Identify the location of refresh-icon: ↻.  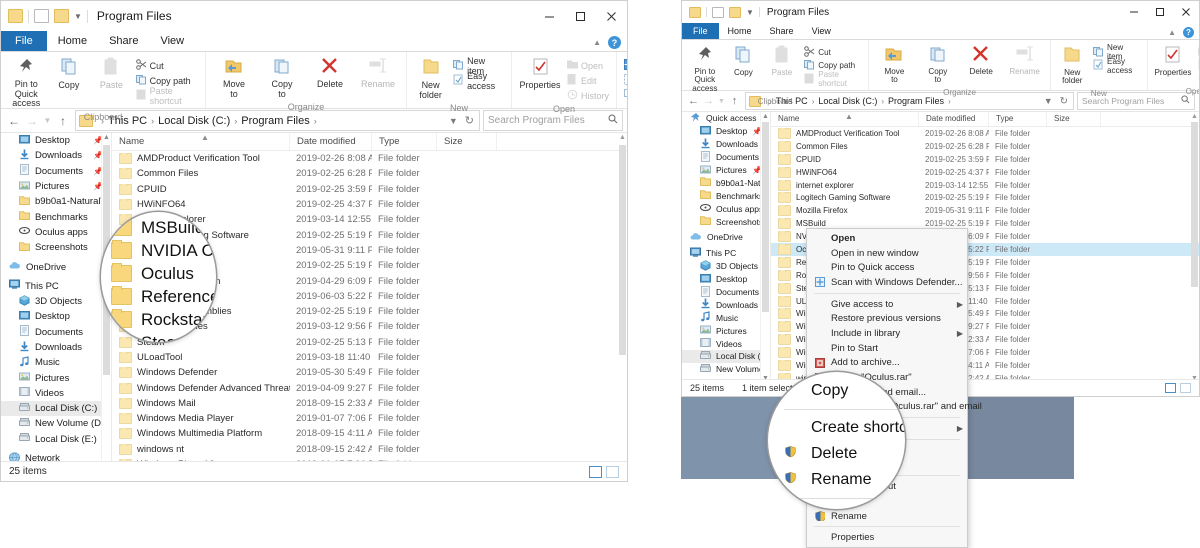
(469, 120).